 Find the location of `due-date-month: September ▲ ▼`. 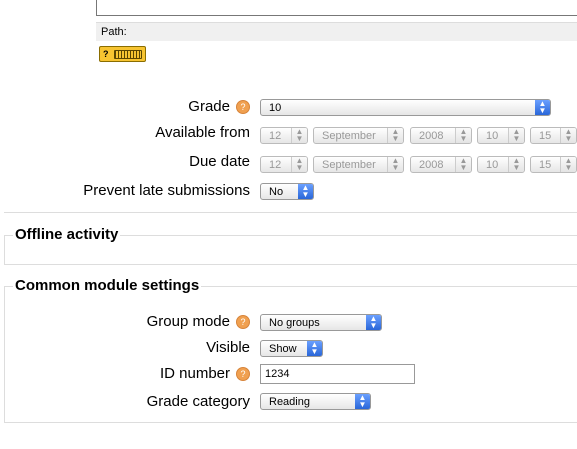

due-date-month: September ▲ ▼ is located at coordinates (358, 164).